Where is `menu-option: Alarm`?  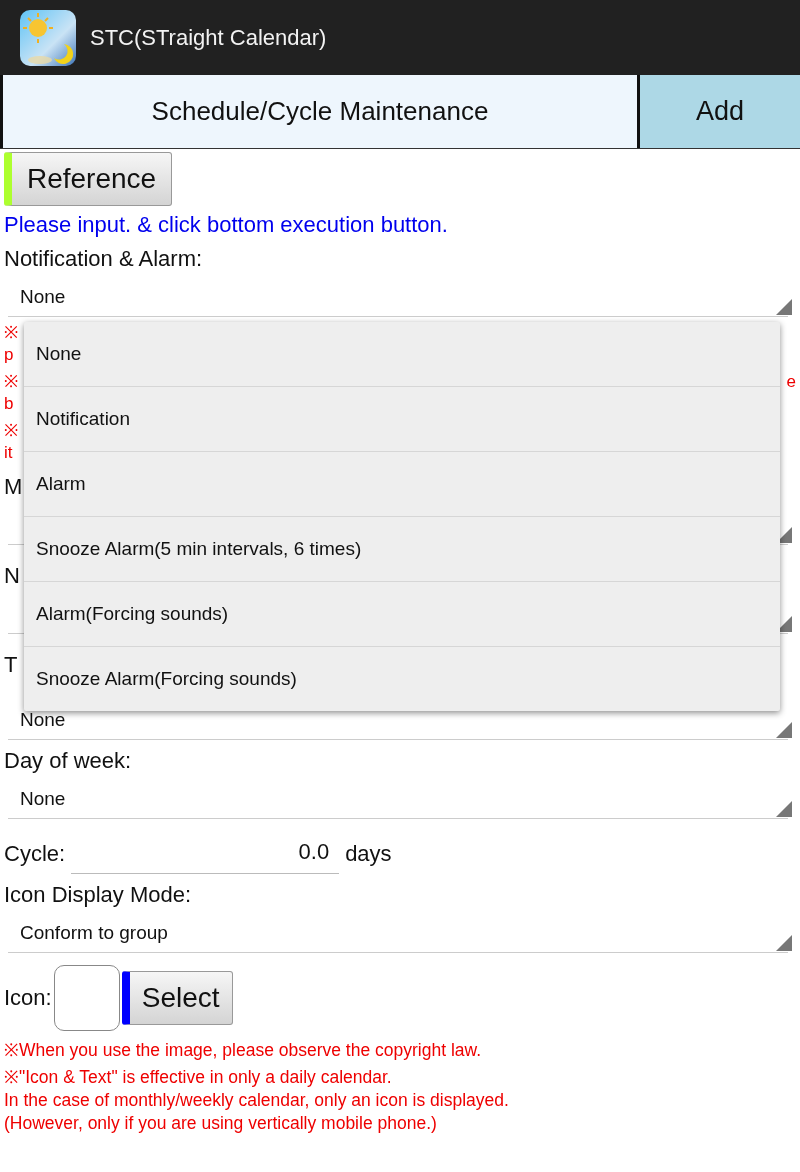
menu-option: Alarm is located at coordinates (402, 484).